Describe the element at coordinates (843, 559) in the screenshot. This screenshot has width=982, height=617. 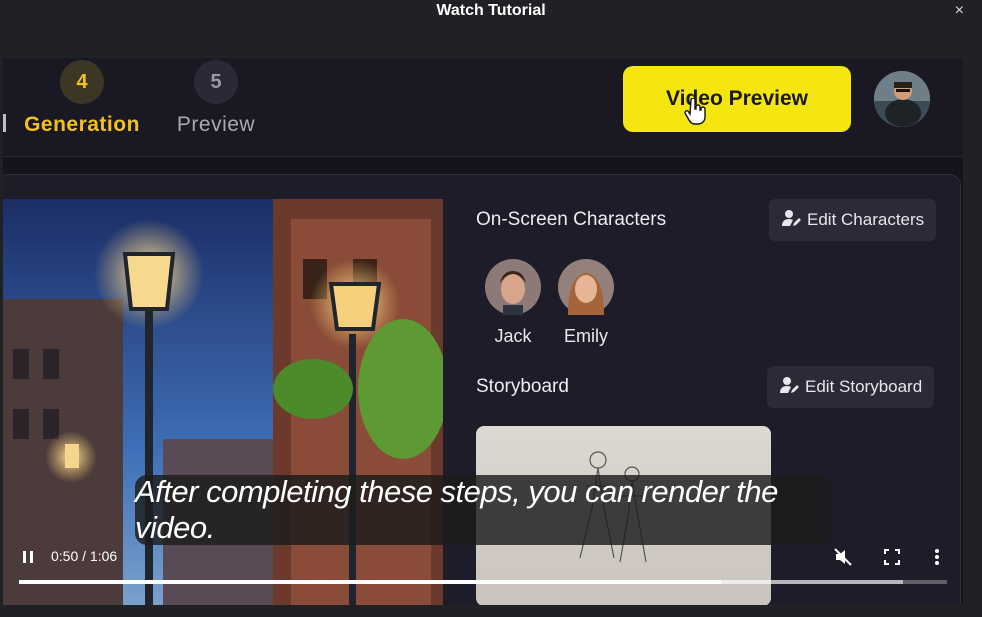
I see `volume-muted-icon` at that location.